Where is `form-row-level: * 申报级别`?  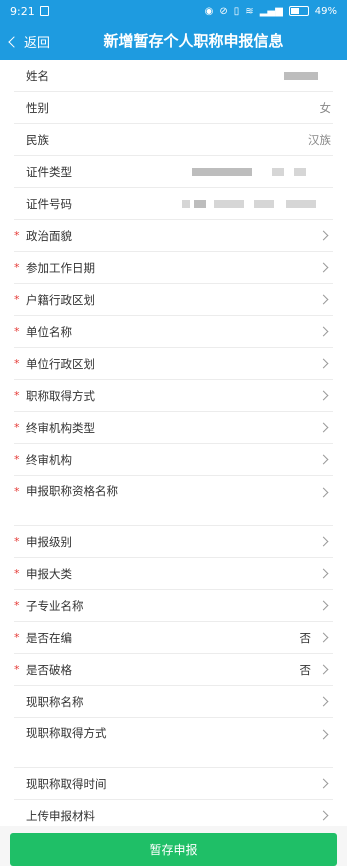 form-row-level: * 申报级别 is located at coordinates (173, 542).